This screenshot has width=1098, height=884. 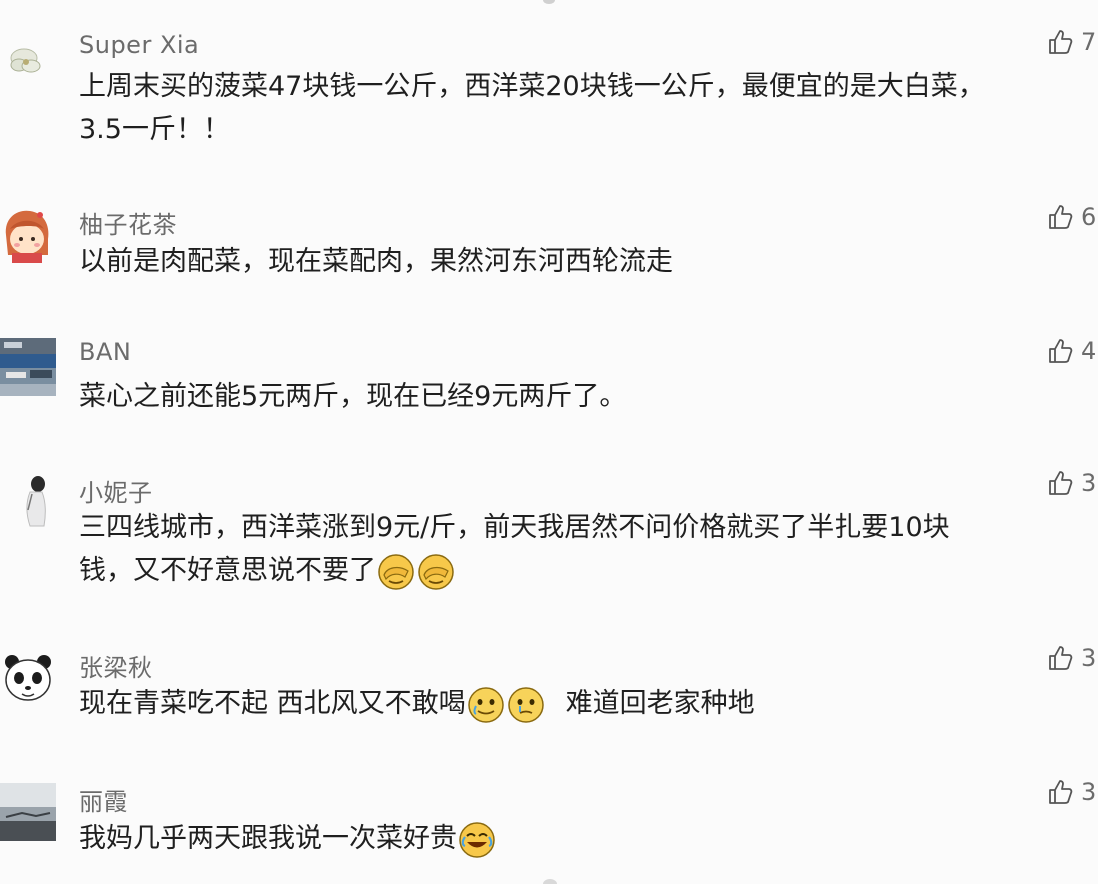 I want to click on comment-line-text: 现在青菜吃不起 西北风又不敢喝, so click(x=272, y=703).